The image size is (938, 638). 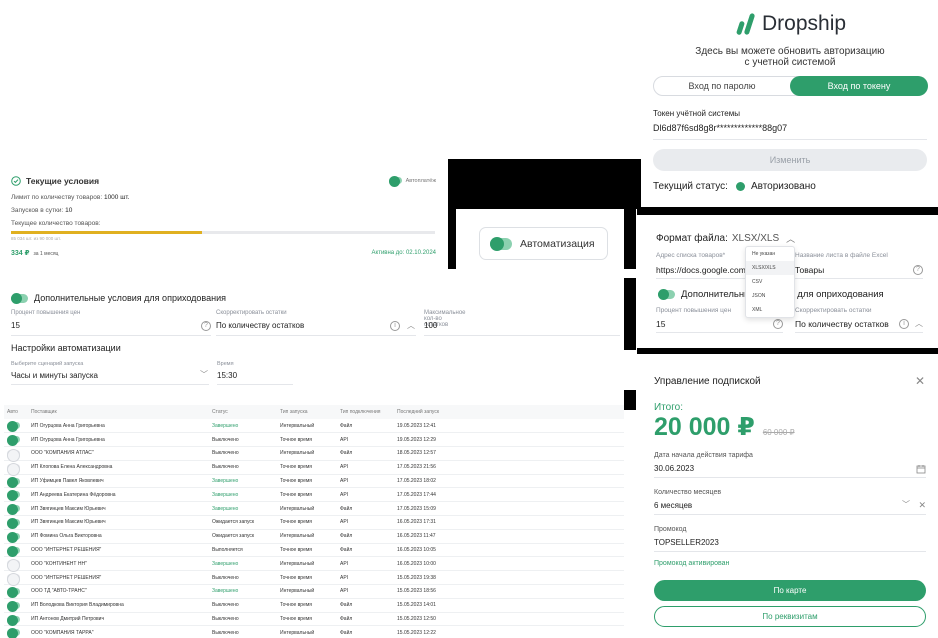 I want to click on promo-status: Промокод активирован, so click(x=692, y=563).